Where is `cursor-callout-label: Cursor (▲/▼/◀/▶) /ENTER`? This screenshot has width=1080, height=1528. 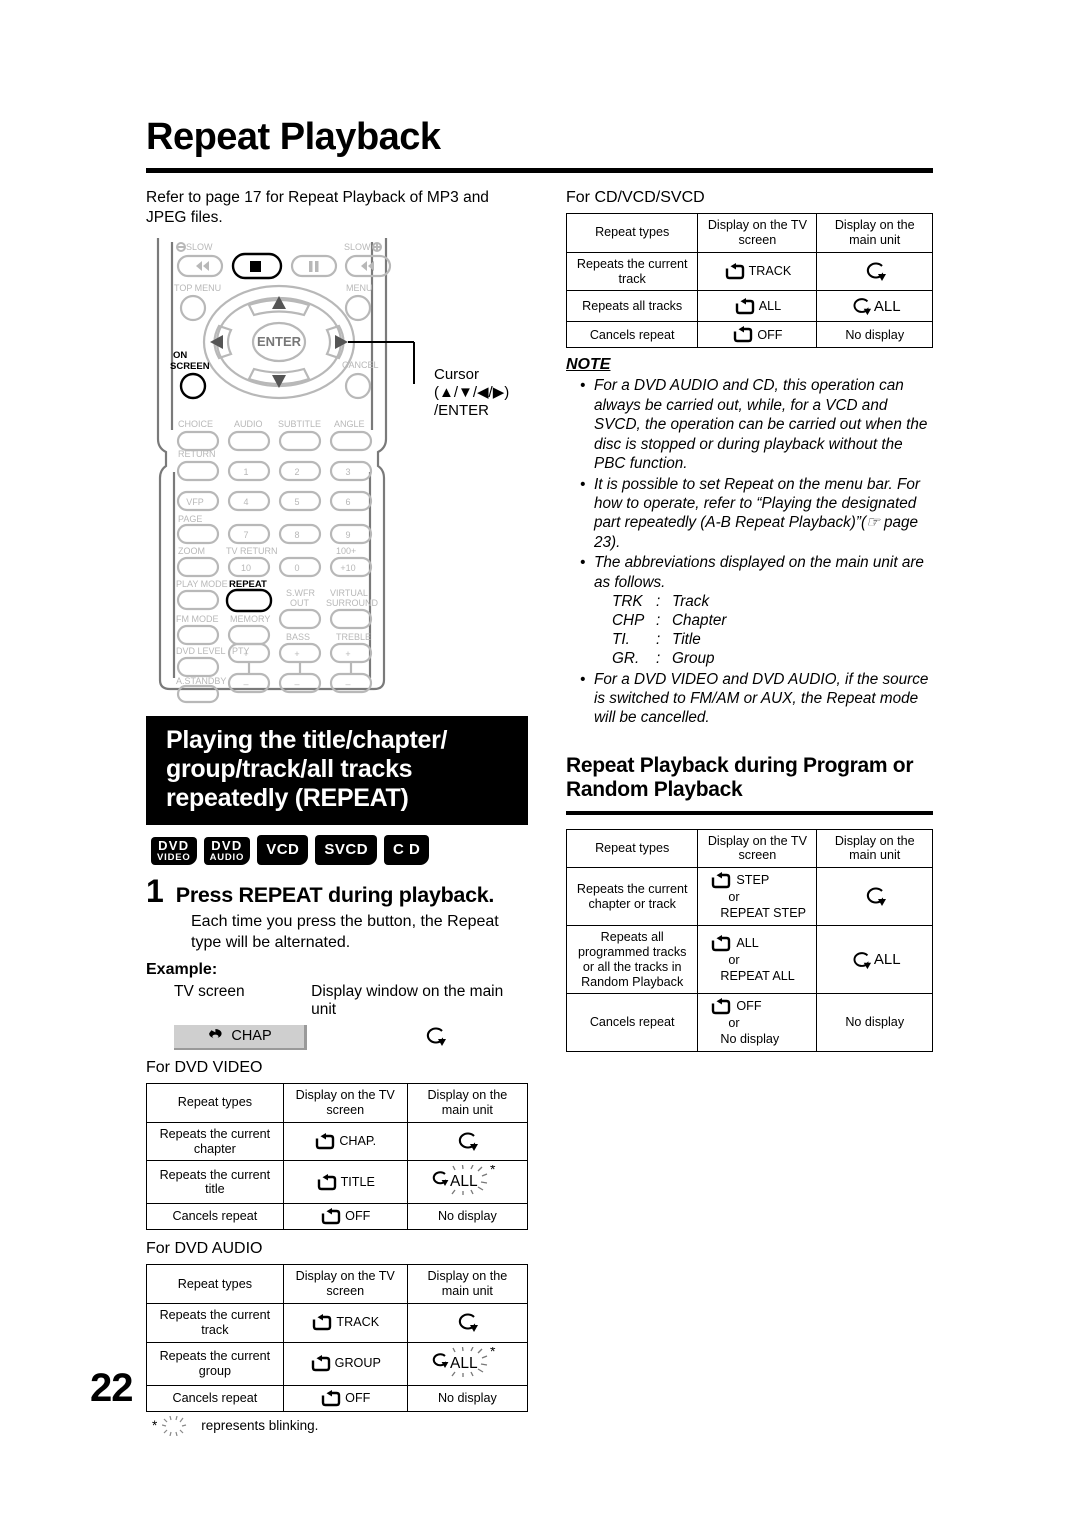
cursor-callout-label: Cursor (▲/▼/◀/▶) /ENTER is located at coordinates (472, 392).